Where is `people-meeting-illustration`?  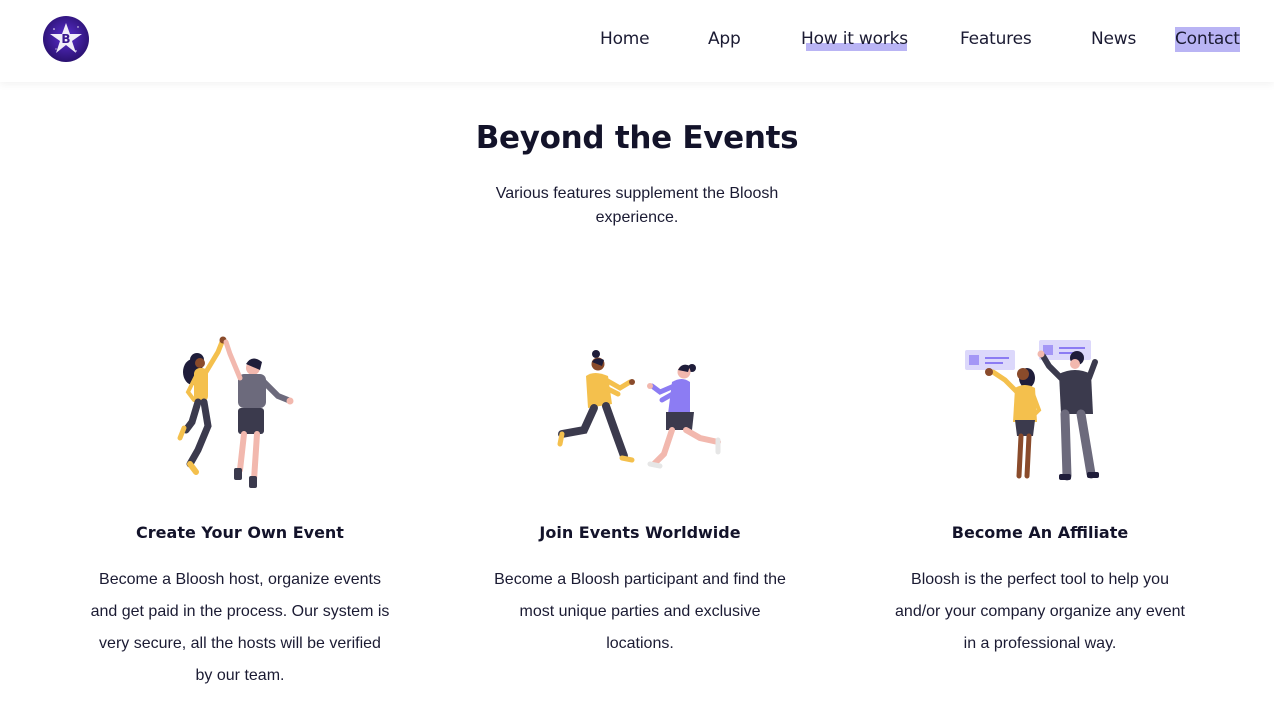 people-meeting-illustration is located at coordinates (639, 409).